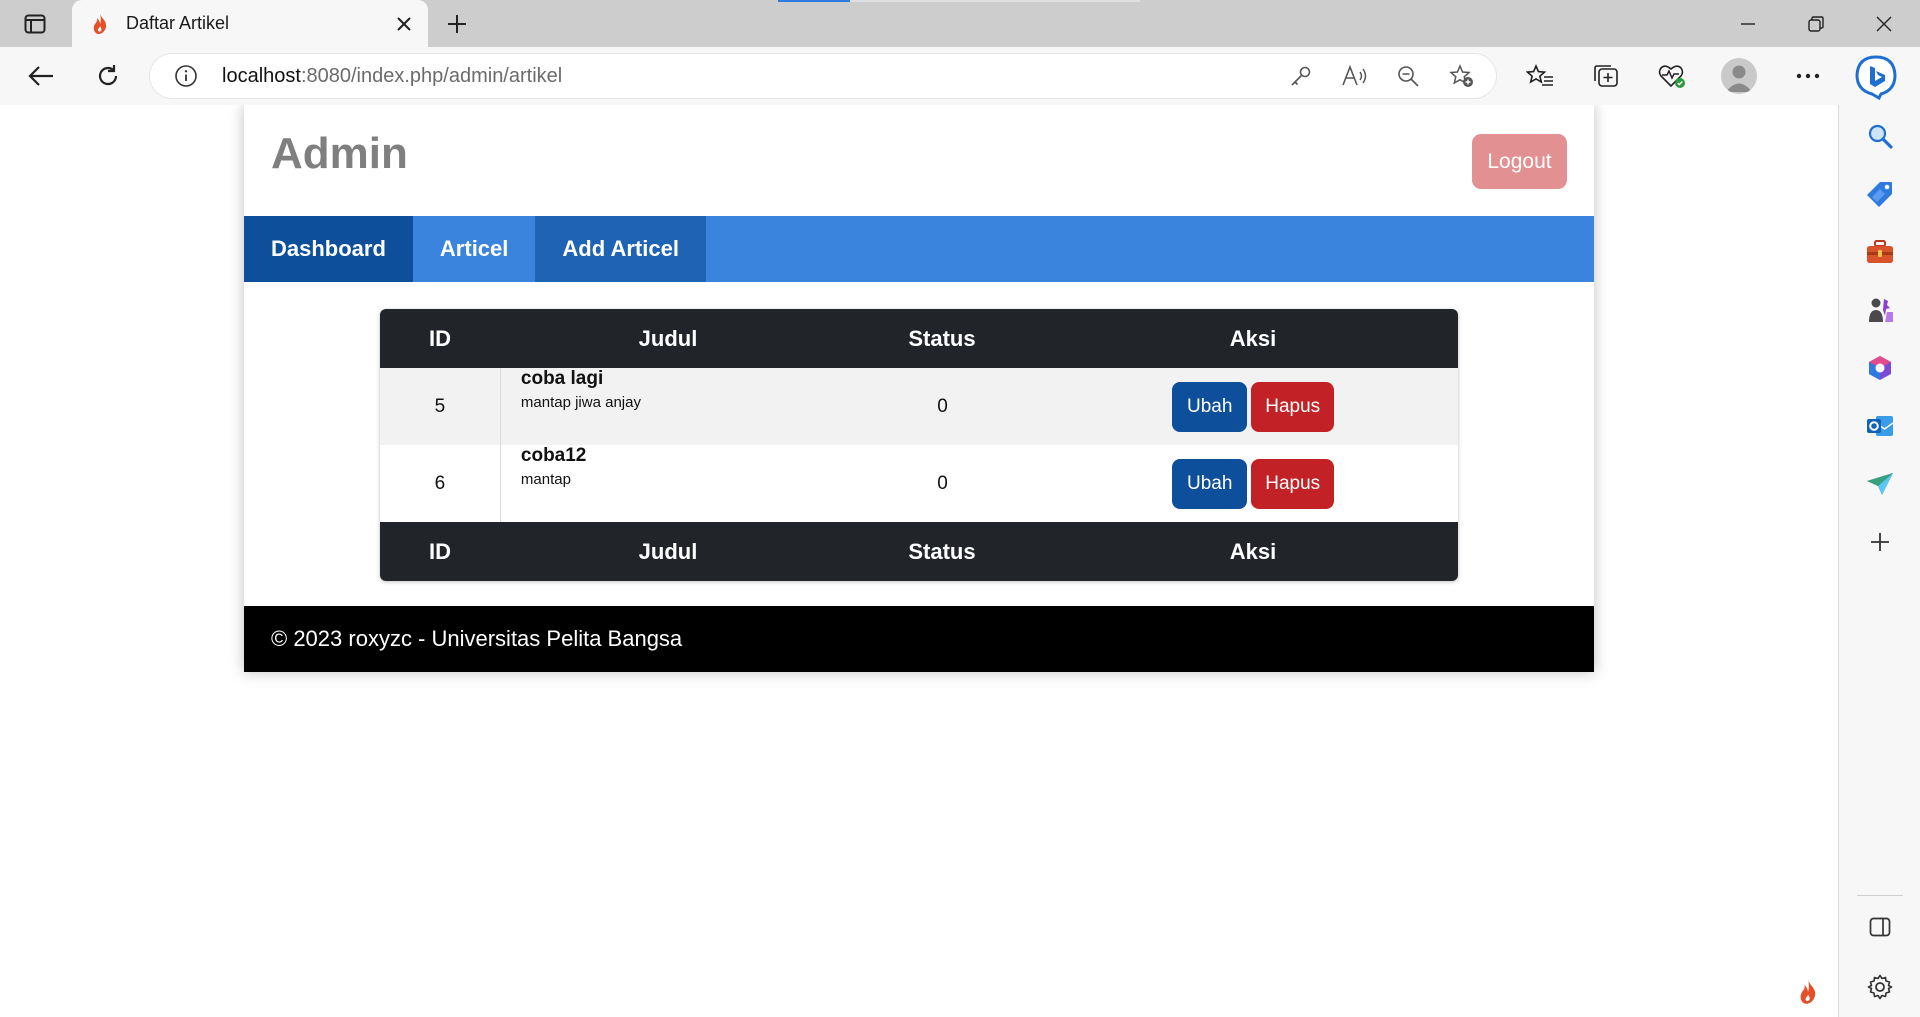 This screenshot has width=1920, height=1017. I want to click on back-button, so click(41, 76).